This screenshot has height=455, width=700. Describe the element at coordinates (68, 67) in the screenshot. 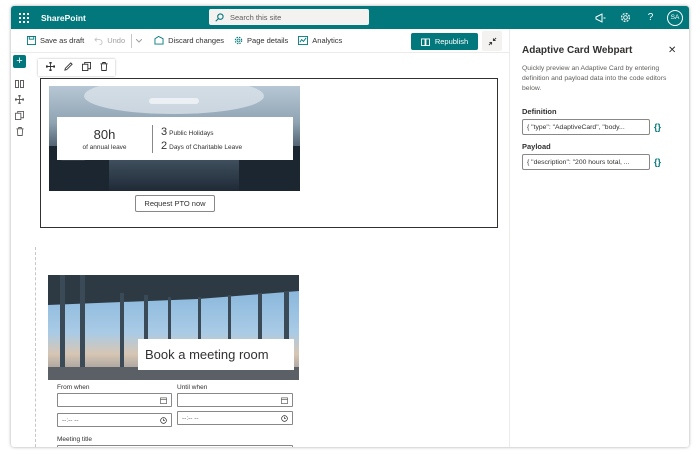

I see `edit-pencil-icon` at that location.